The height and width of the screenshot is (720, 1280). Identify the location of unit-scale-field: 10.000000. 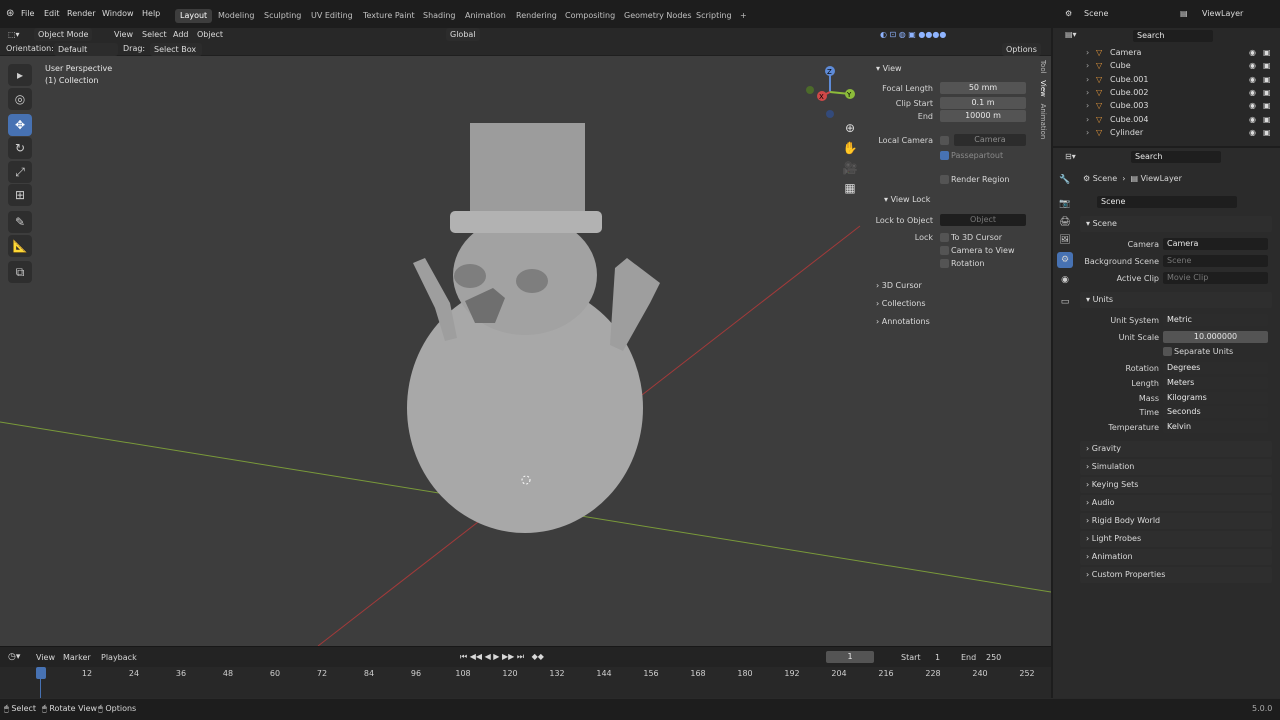
(1215, 337).